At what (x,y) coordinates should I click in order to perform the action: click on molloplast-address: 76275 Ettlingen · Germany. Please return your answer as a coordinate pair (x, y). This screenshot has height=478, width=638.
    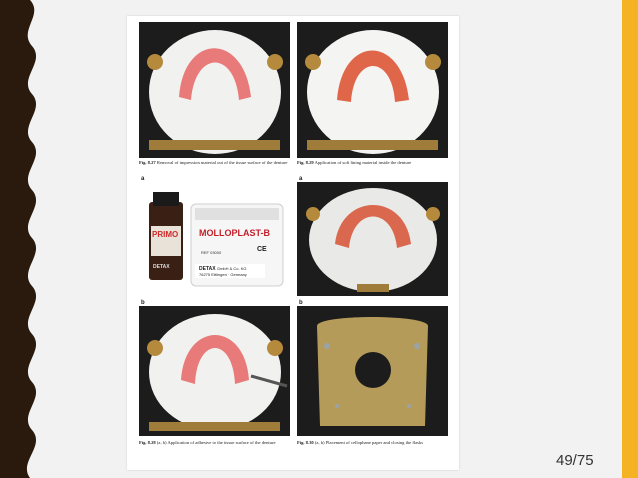
    Looking at the image, I should click on (223, 274).